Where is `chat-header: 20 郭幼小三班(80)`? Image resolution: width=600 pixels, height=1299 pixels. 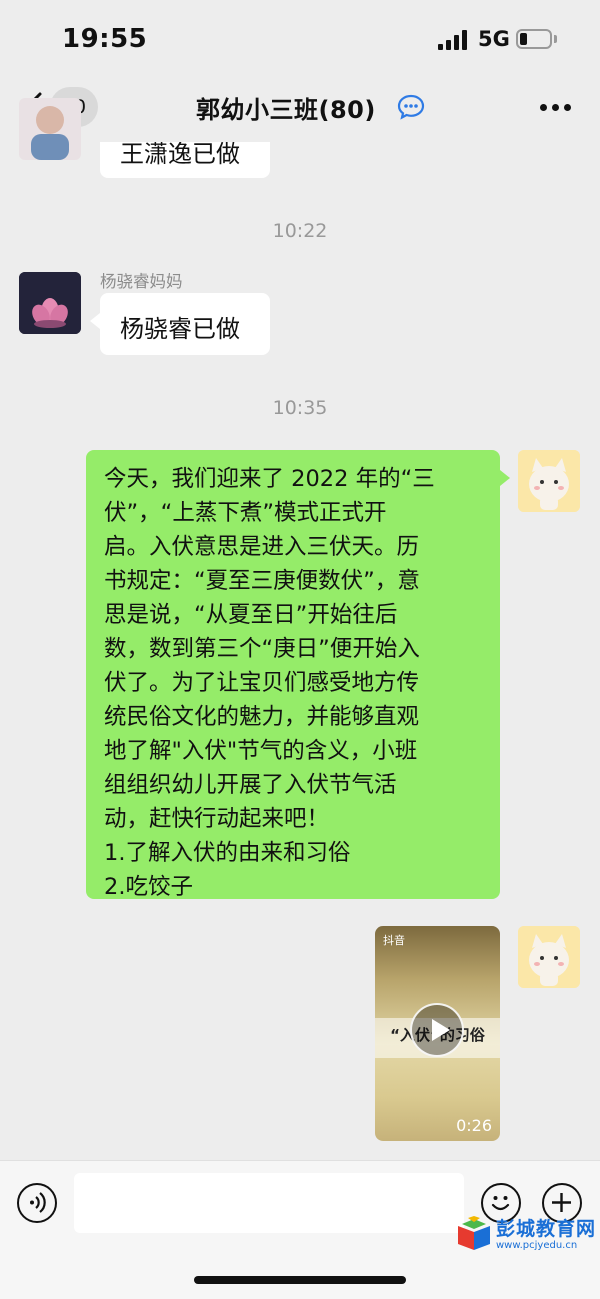 chat-header: 20 郭幼小三班(80) is located at coordinates (300, 107).